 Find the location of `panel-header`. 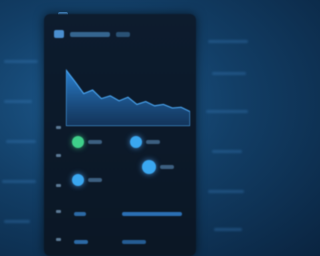

panel-header is located at coordinates (92, 34).